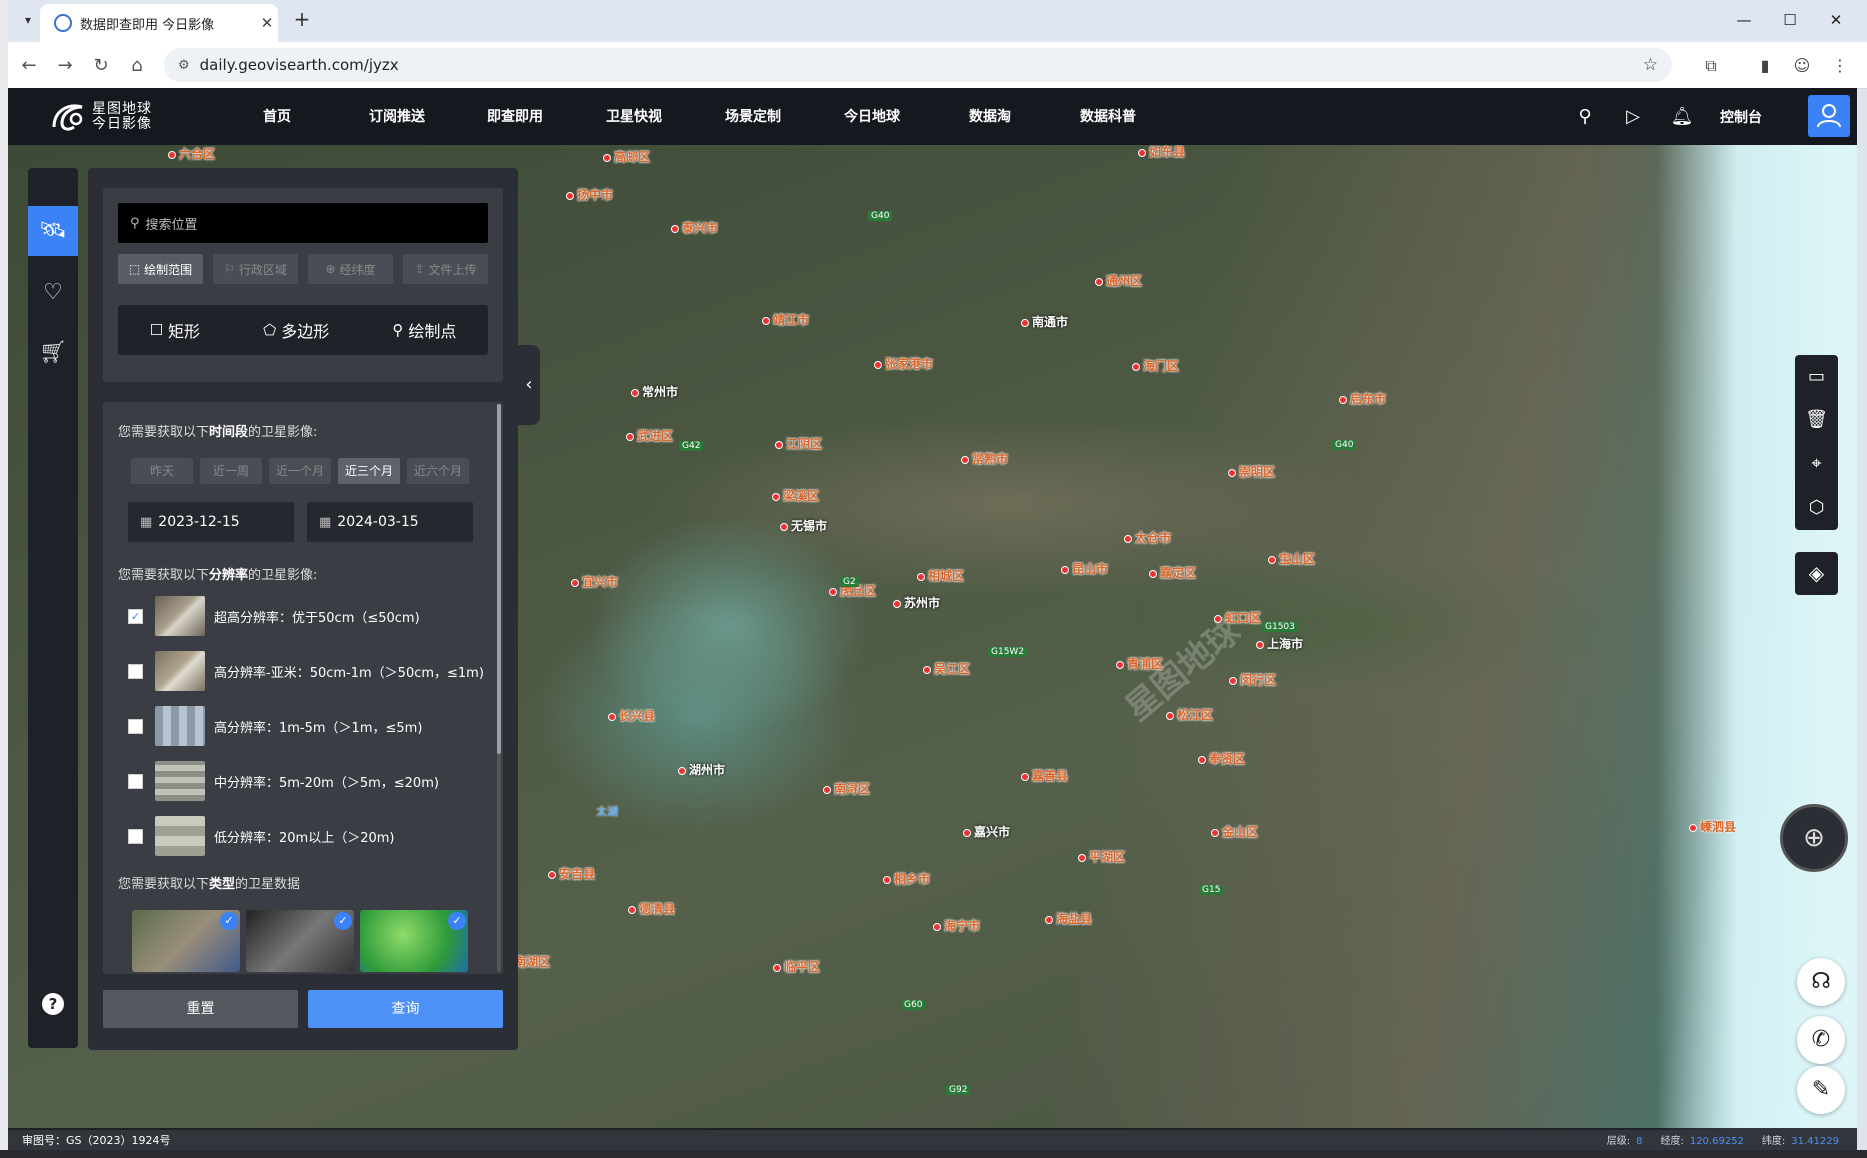  Describe the element at coordinates (424, 330) in the screenshot. I see `point-tool: ⚲ 绘制点` at that location.